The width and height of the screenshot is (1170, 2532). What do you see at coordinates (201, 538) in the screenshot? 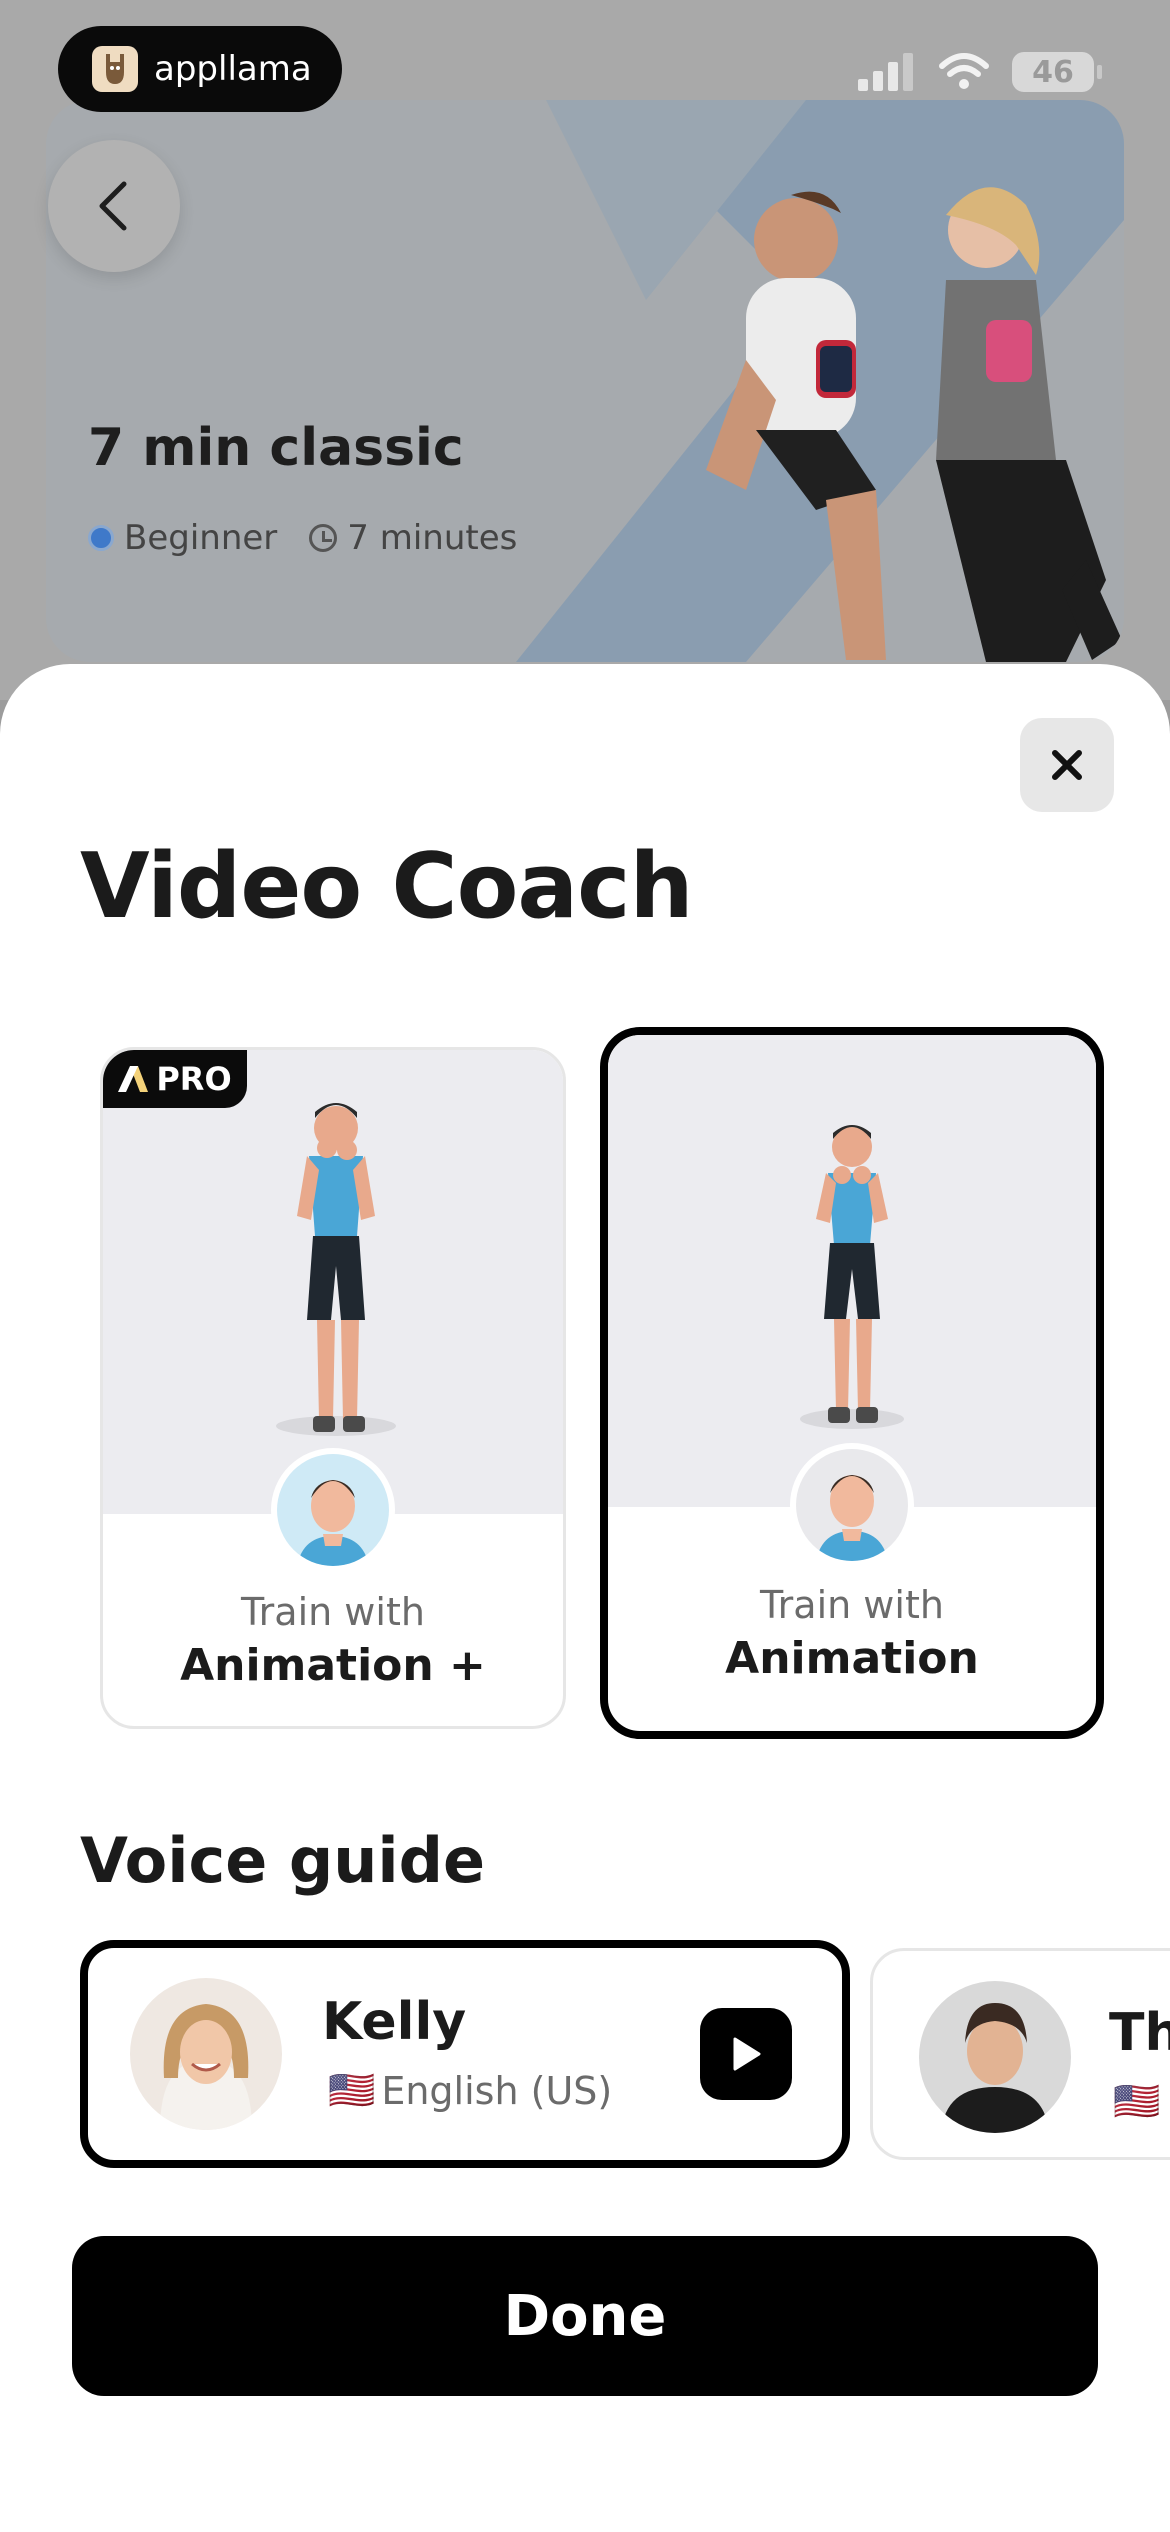
I see `level-label: Beginner` at bounding box center [201, 538].